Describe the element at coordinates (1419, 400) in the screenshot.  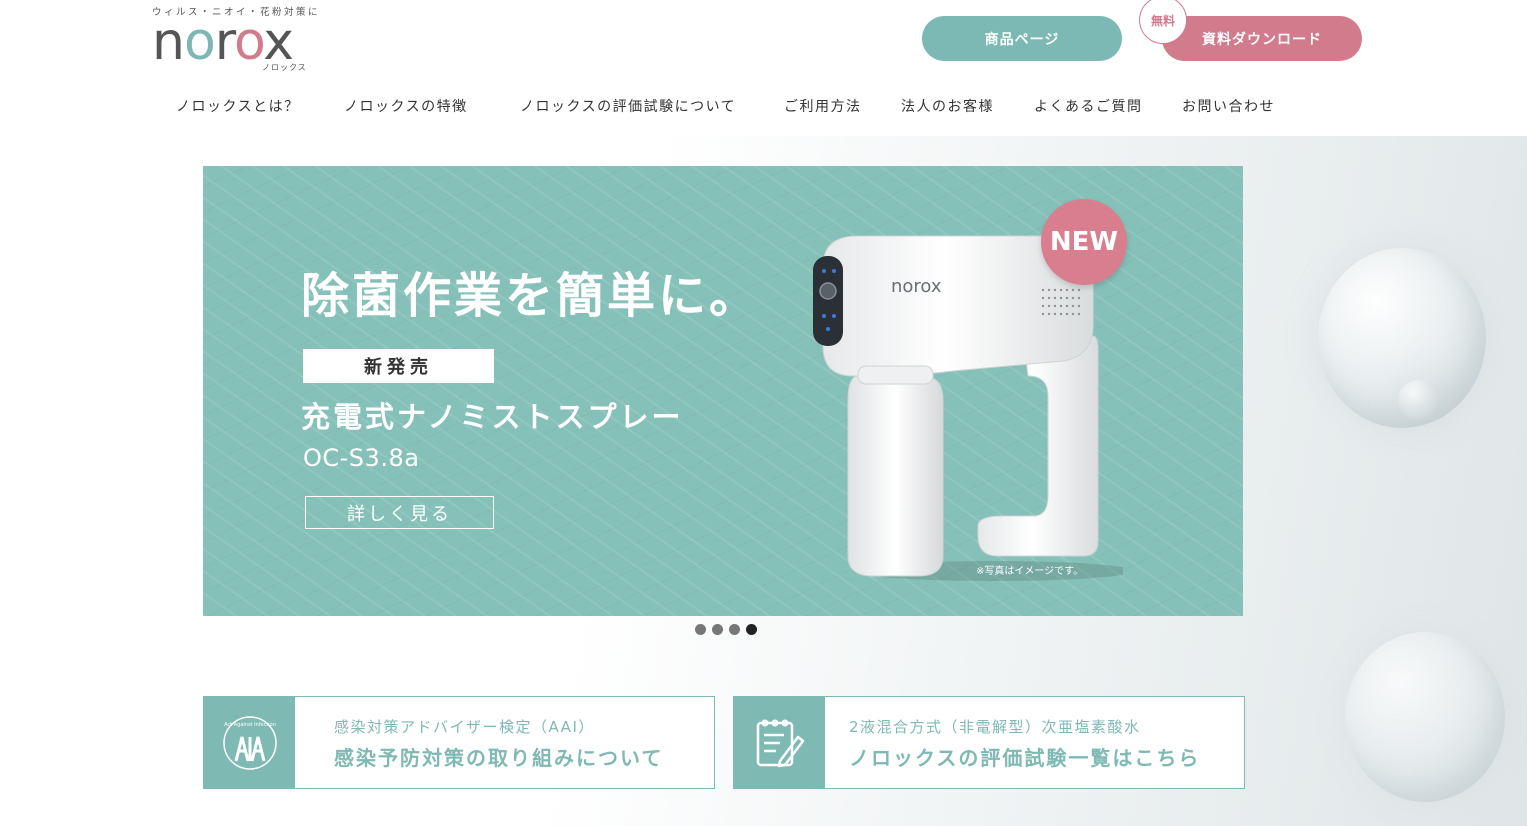
I see `small-droplet-decoration` at that location.